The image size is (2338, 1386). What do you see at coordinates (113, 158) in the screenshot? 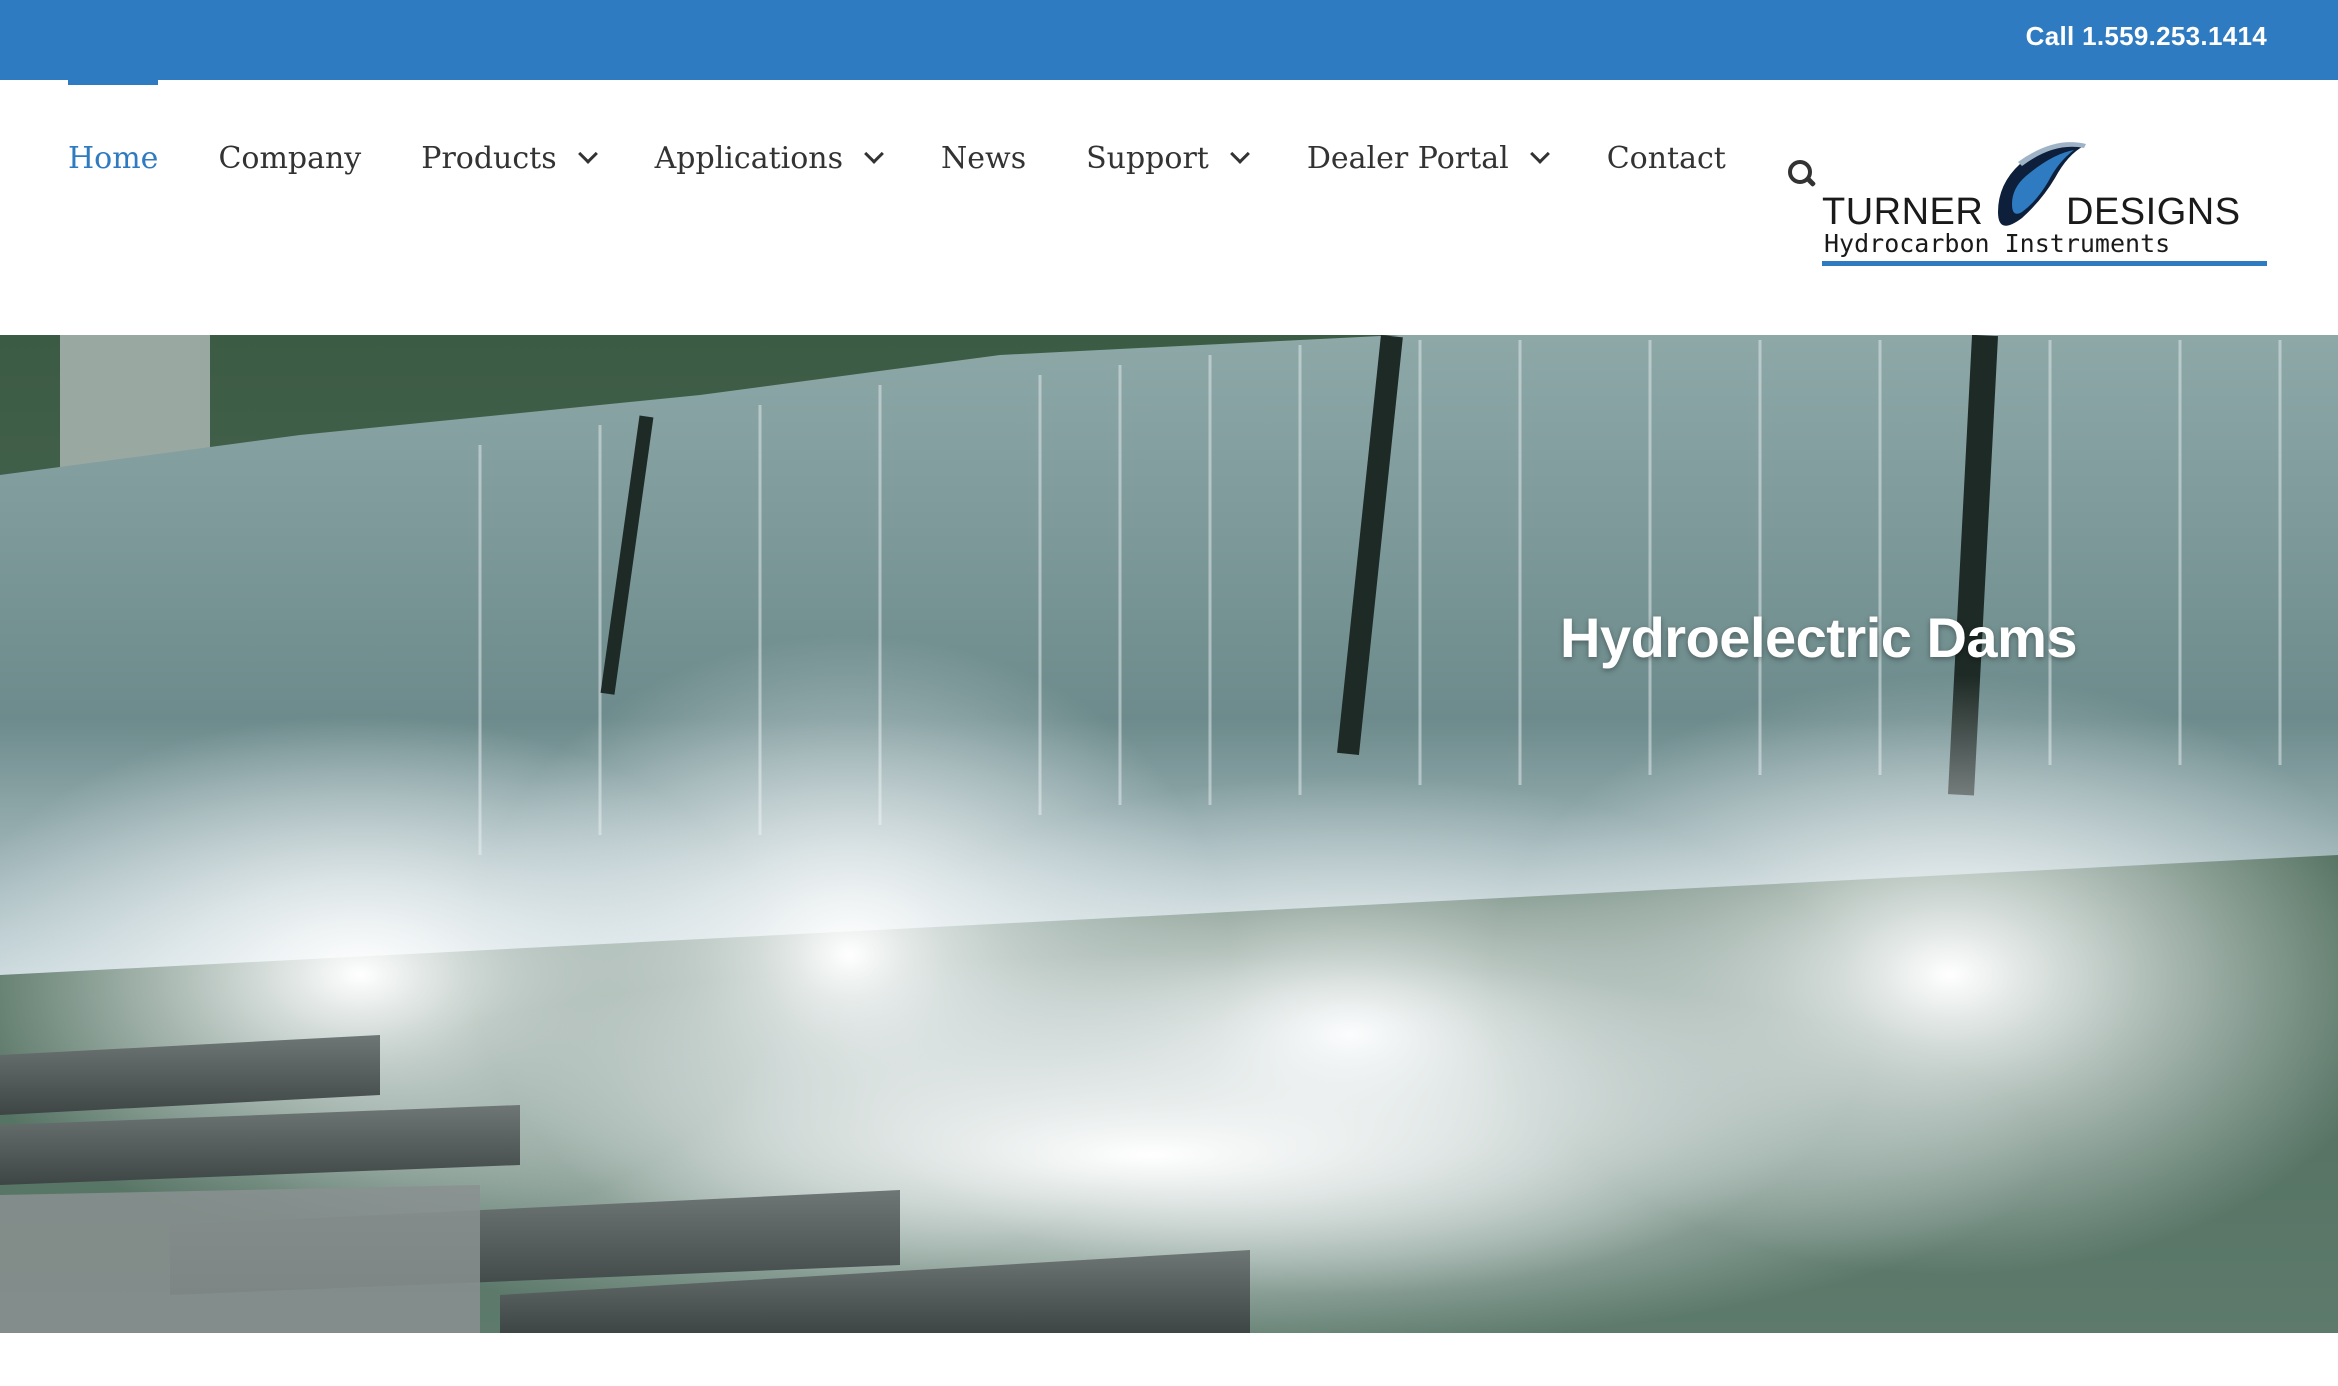
I see `nav-item-label: Home` at bounding box center [113, 158].